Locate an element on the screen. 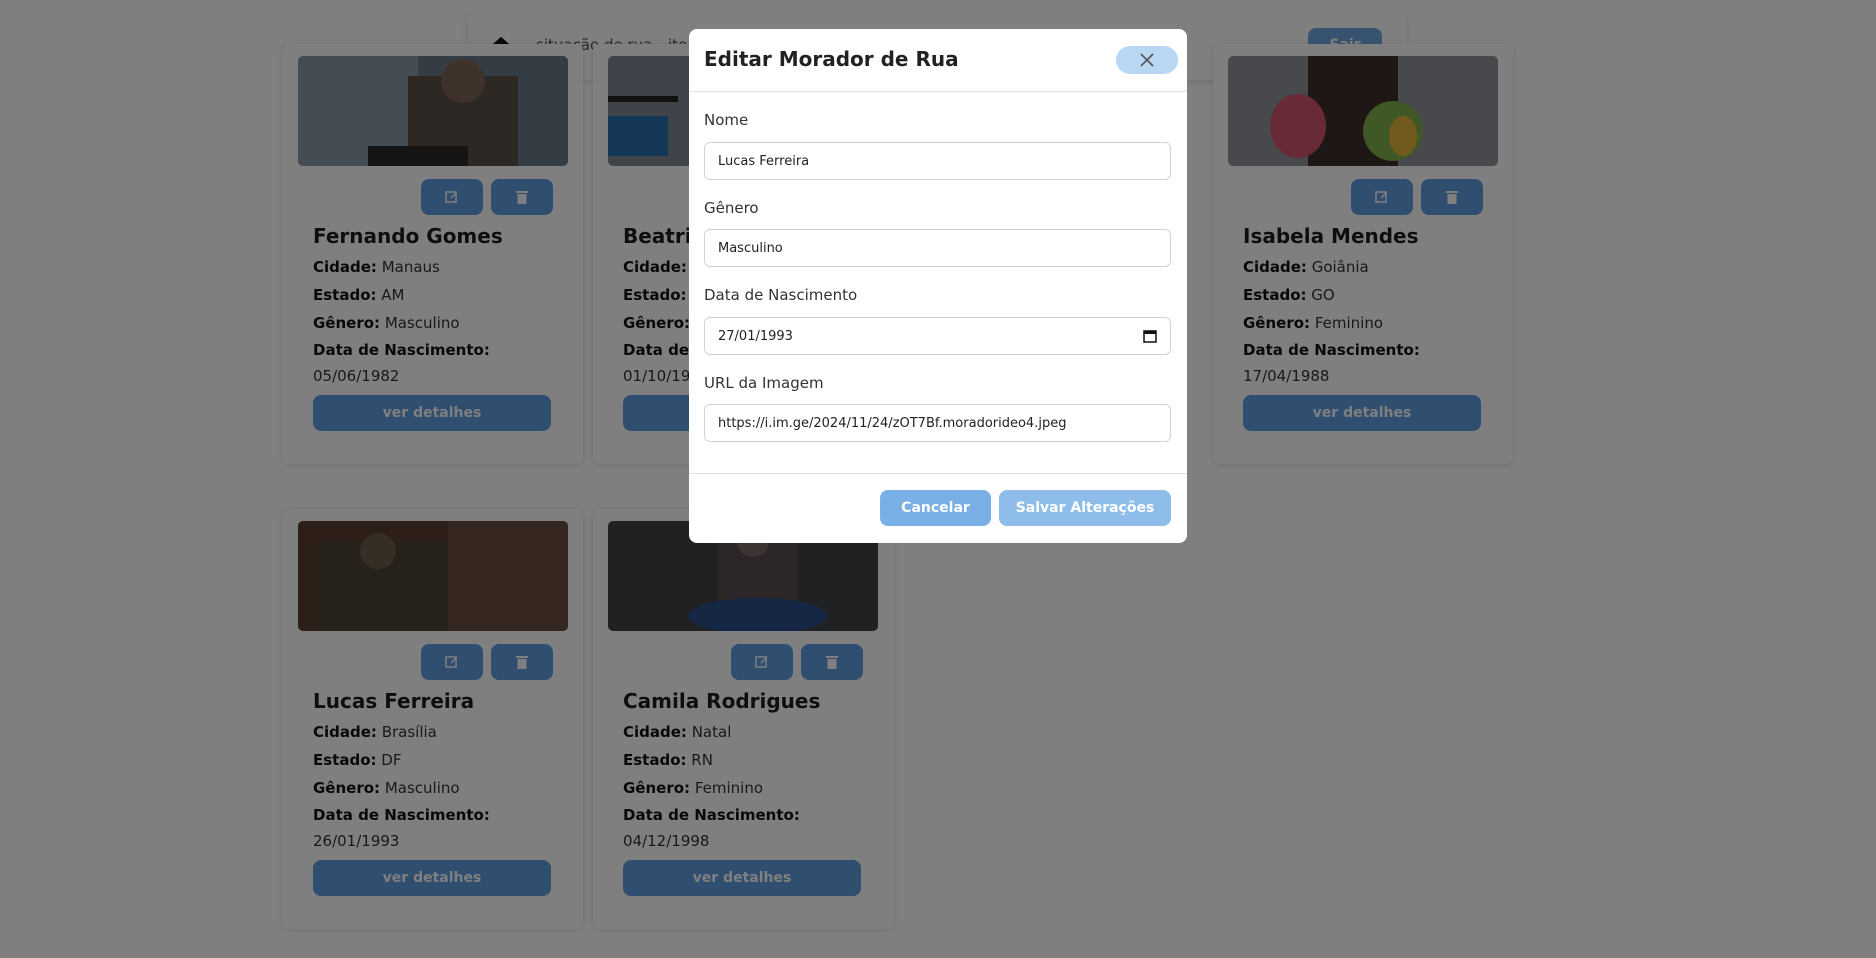  gender-input: Masculino is located at coordinates (937, 248).